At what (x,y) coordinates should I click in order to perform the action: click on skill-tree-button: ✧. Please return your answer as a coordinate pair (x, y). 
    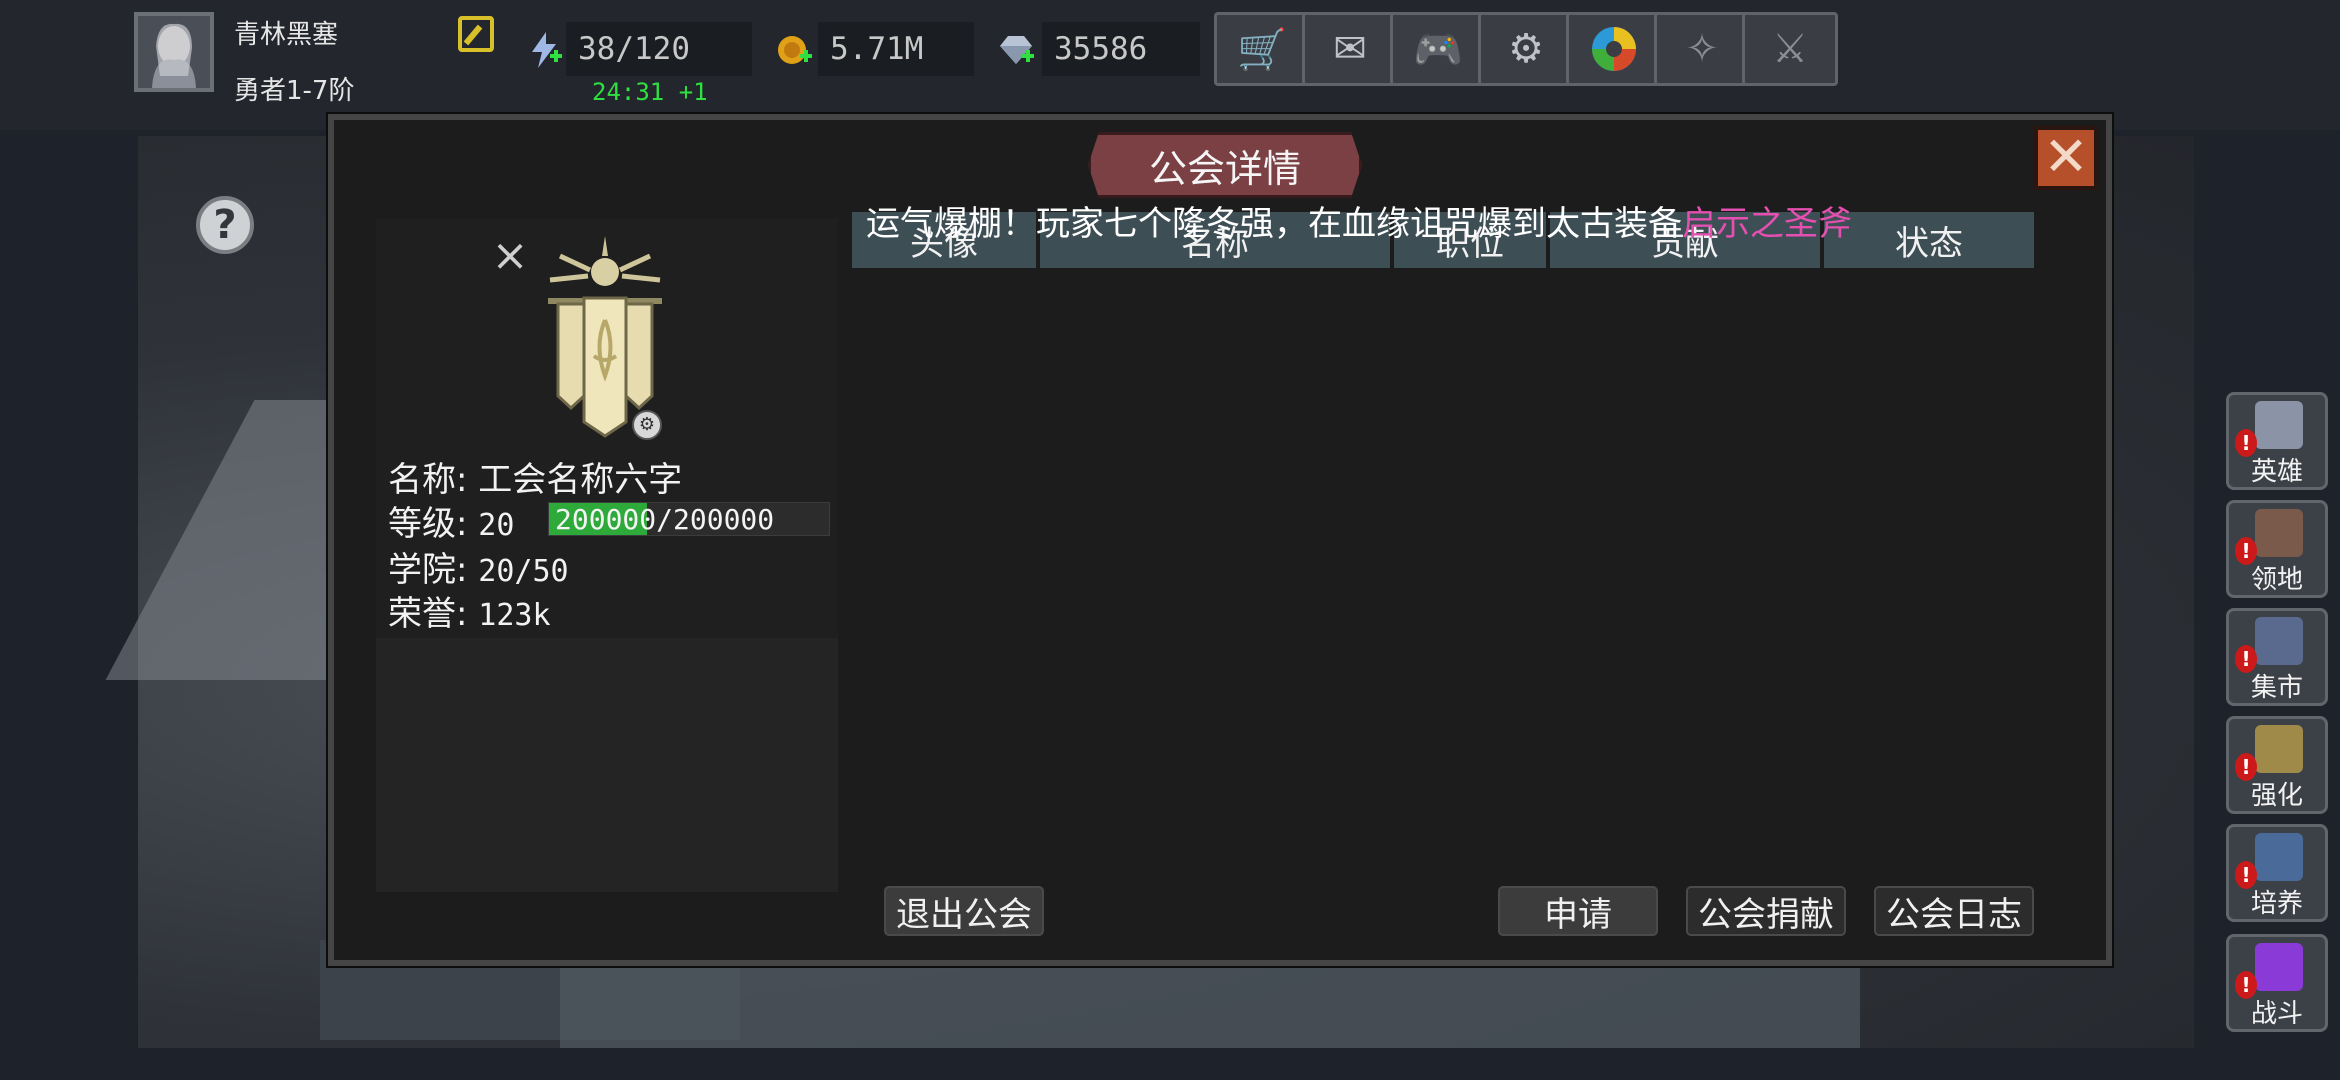
    Looking at the image, I should click on (1702, 49).